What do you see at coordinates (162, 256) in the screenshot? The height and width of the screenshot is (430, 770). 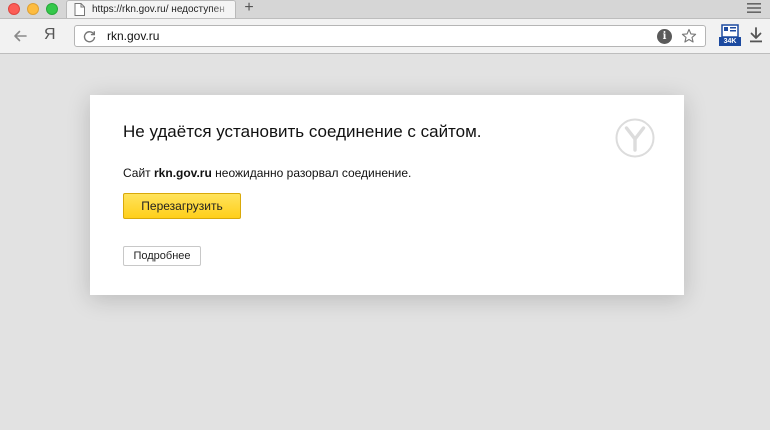 I see `details-button: Подробнее` at bounding box center [162, 256].